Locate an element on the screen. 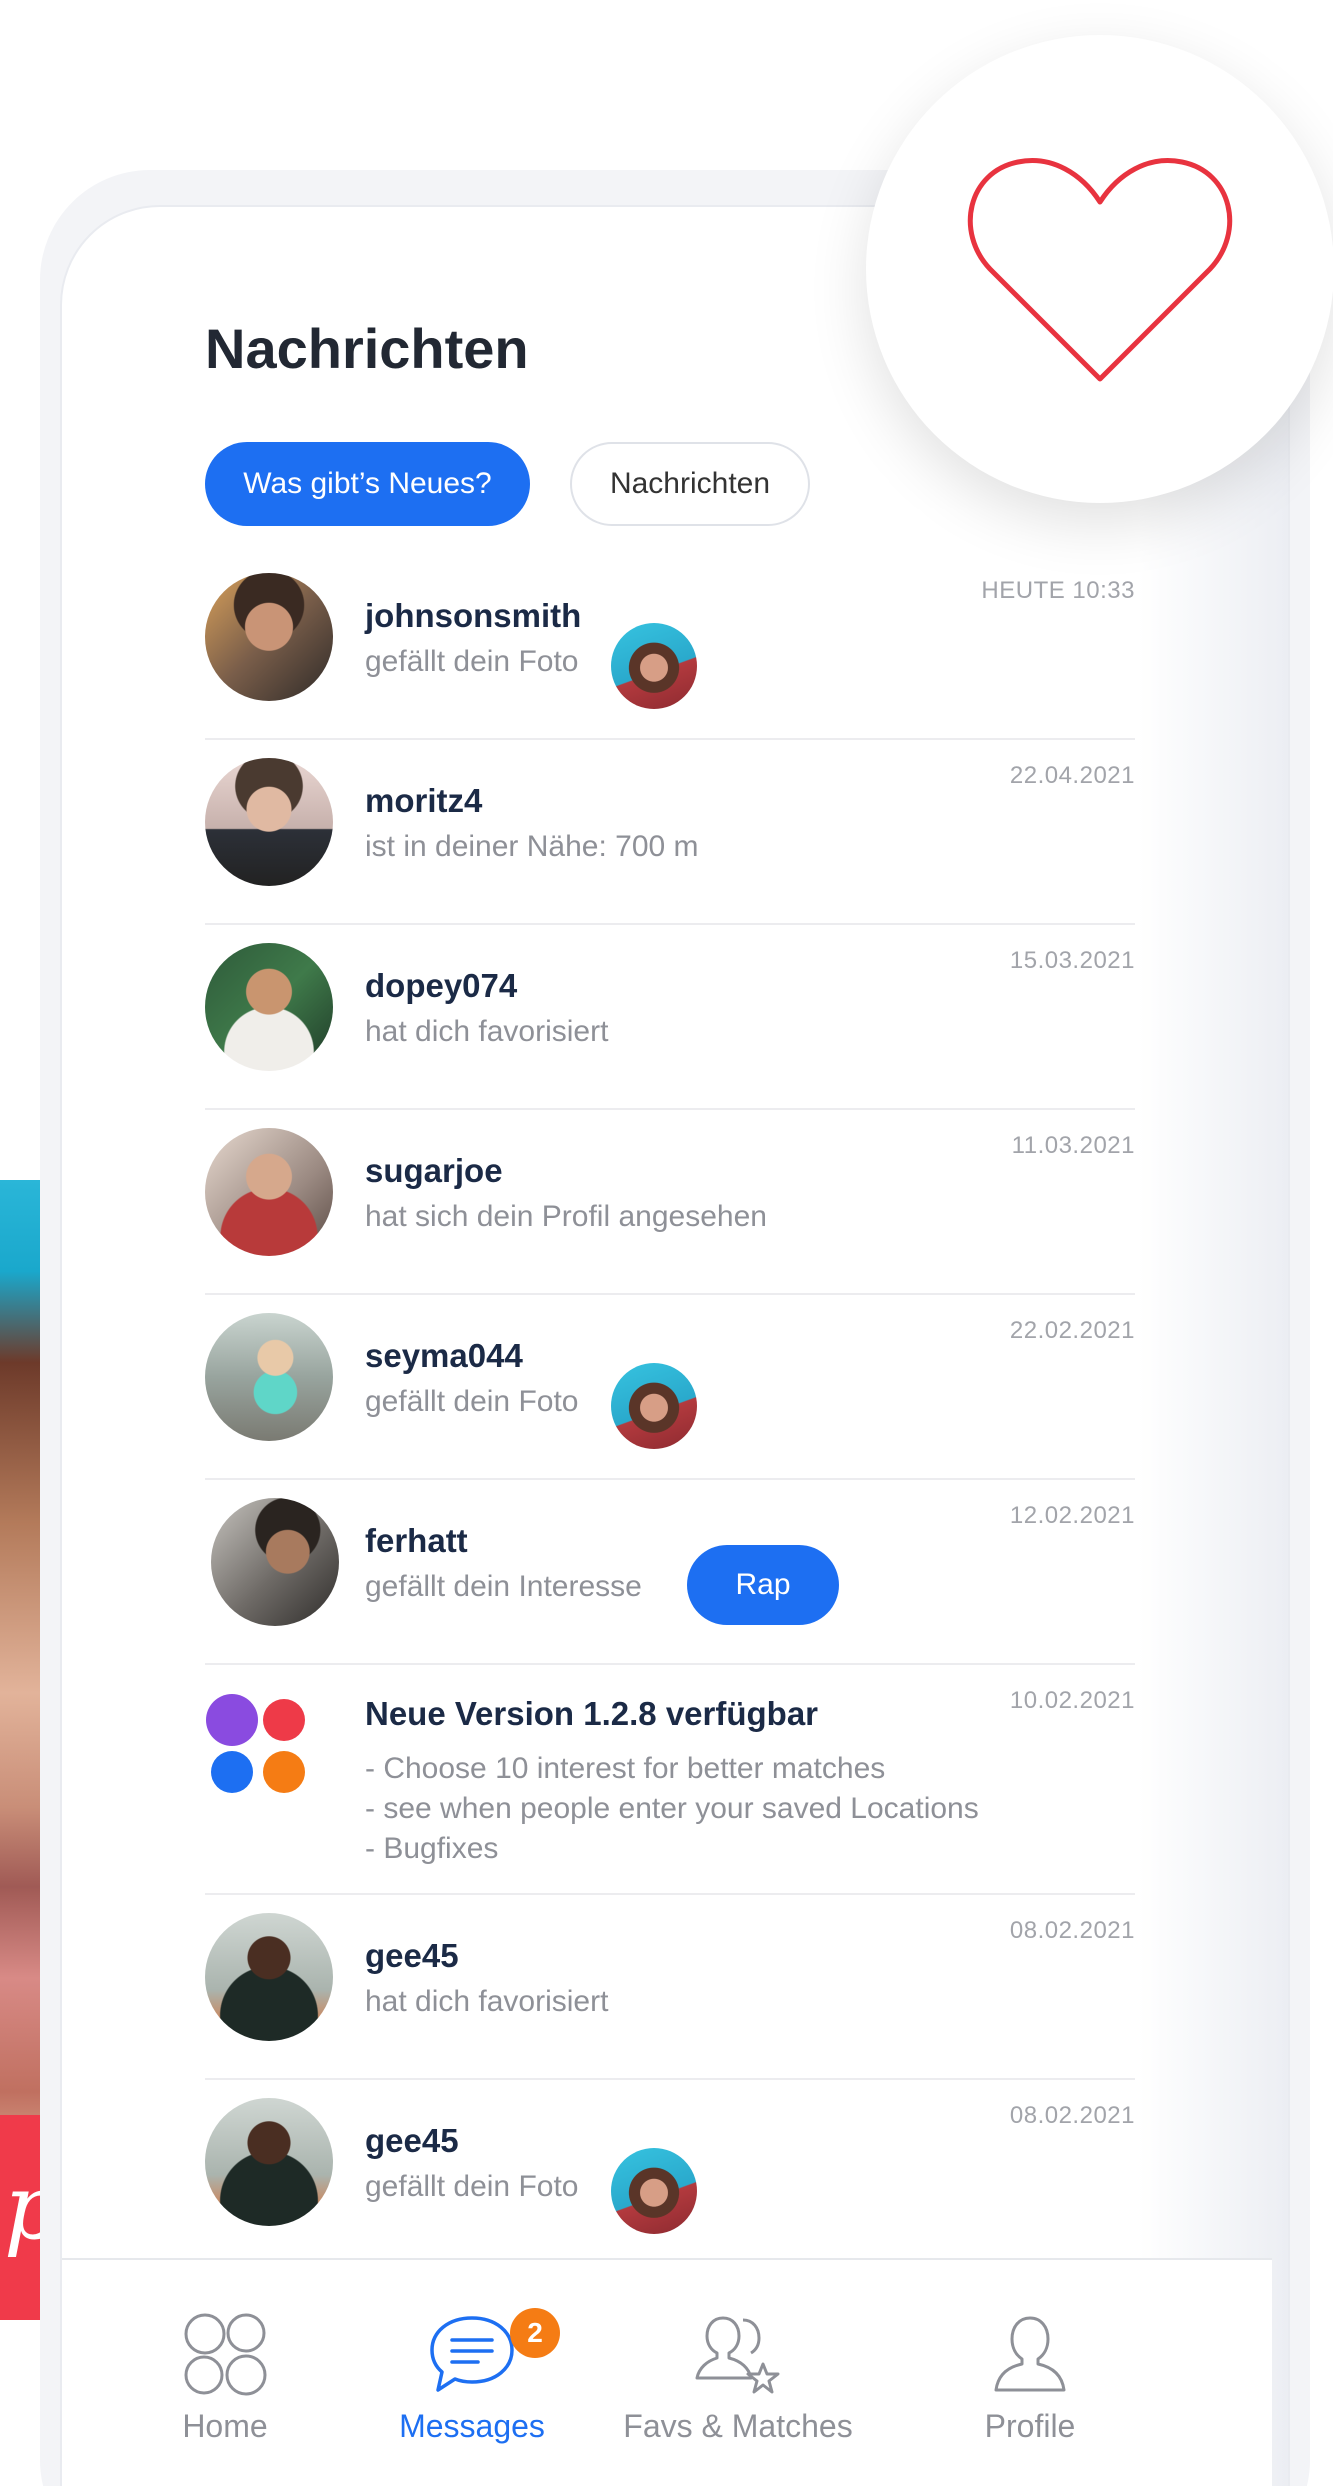 This screenshot has width=1333, height=2486. sender-name: moritz4 is located at coordinates (424, 800).